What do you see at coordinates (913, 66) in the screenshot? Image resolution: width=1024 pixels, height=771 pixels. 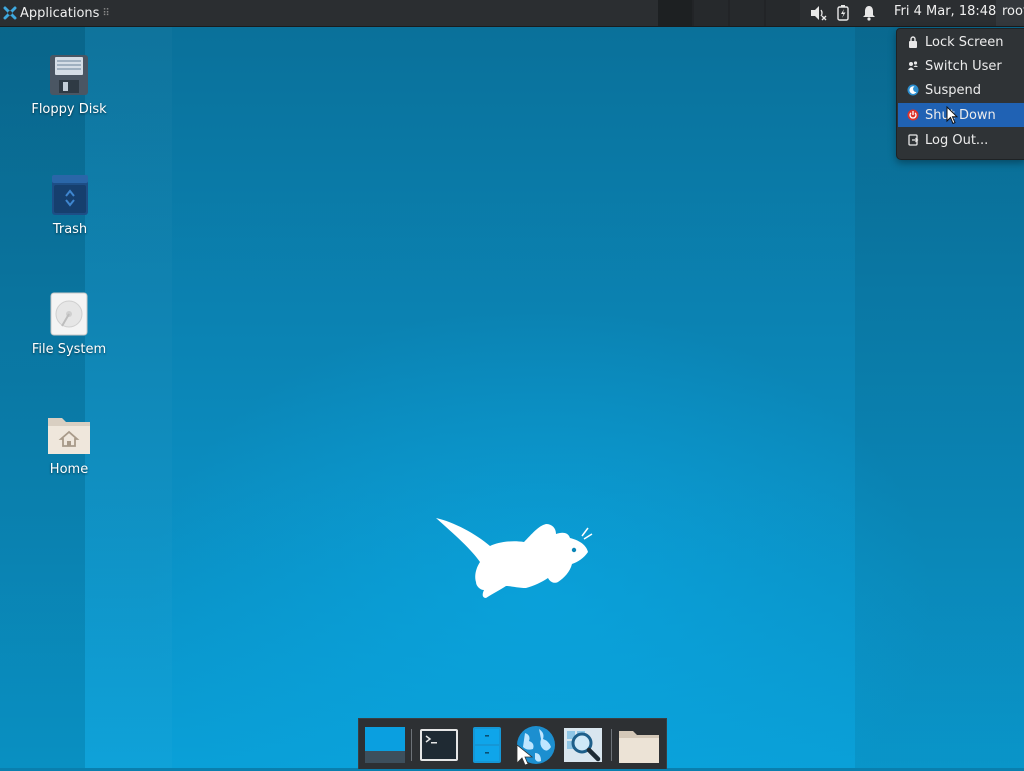 I see `switch-user-icon` at bounding box center [913, 66].